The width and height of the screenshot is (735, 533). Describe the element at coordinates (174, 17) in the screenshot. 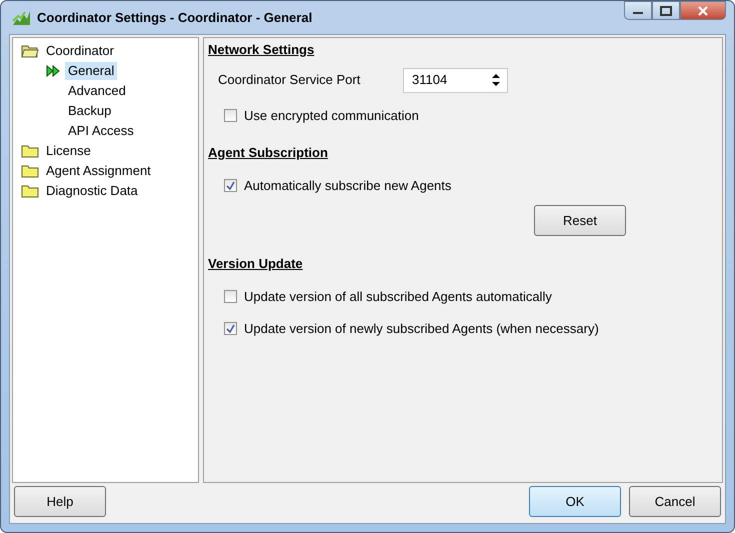

I see `window-title: Coordinator Settings - Coordinator - General` at that location.